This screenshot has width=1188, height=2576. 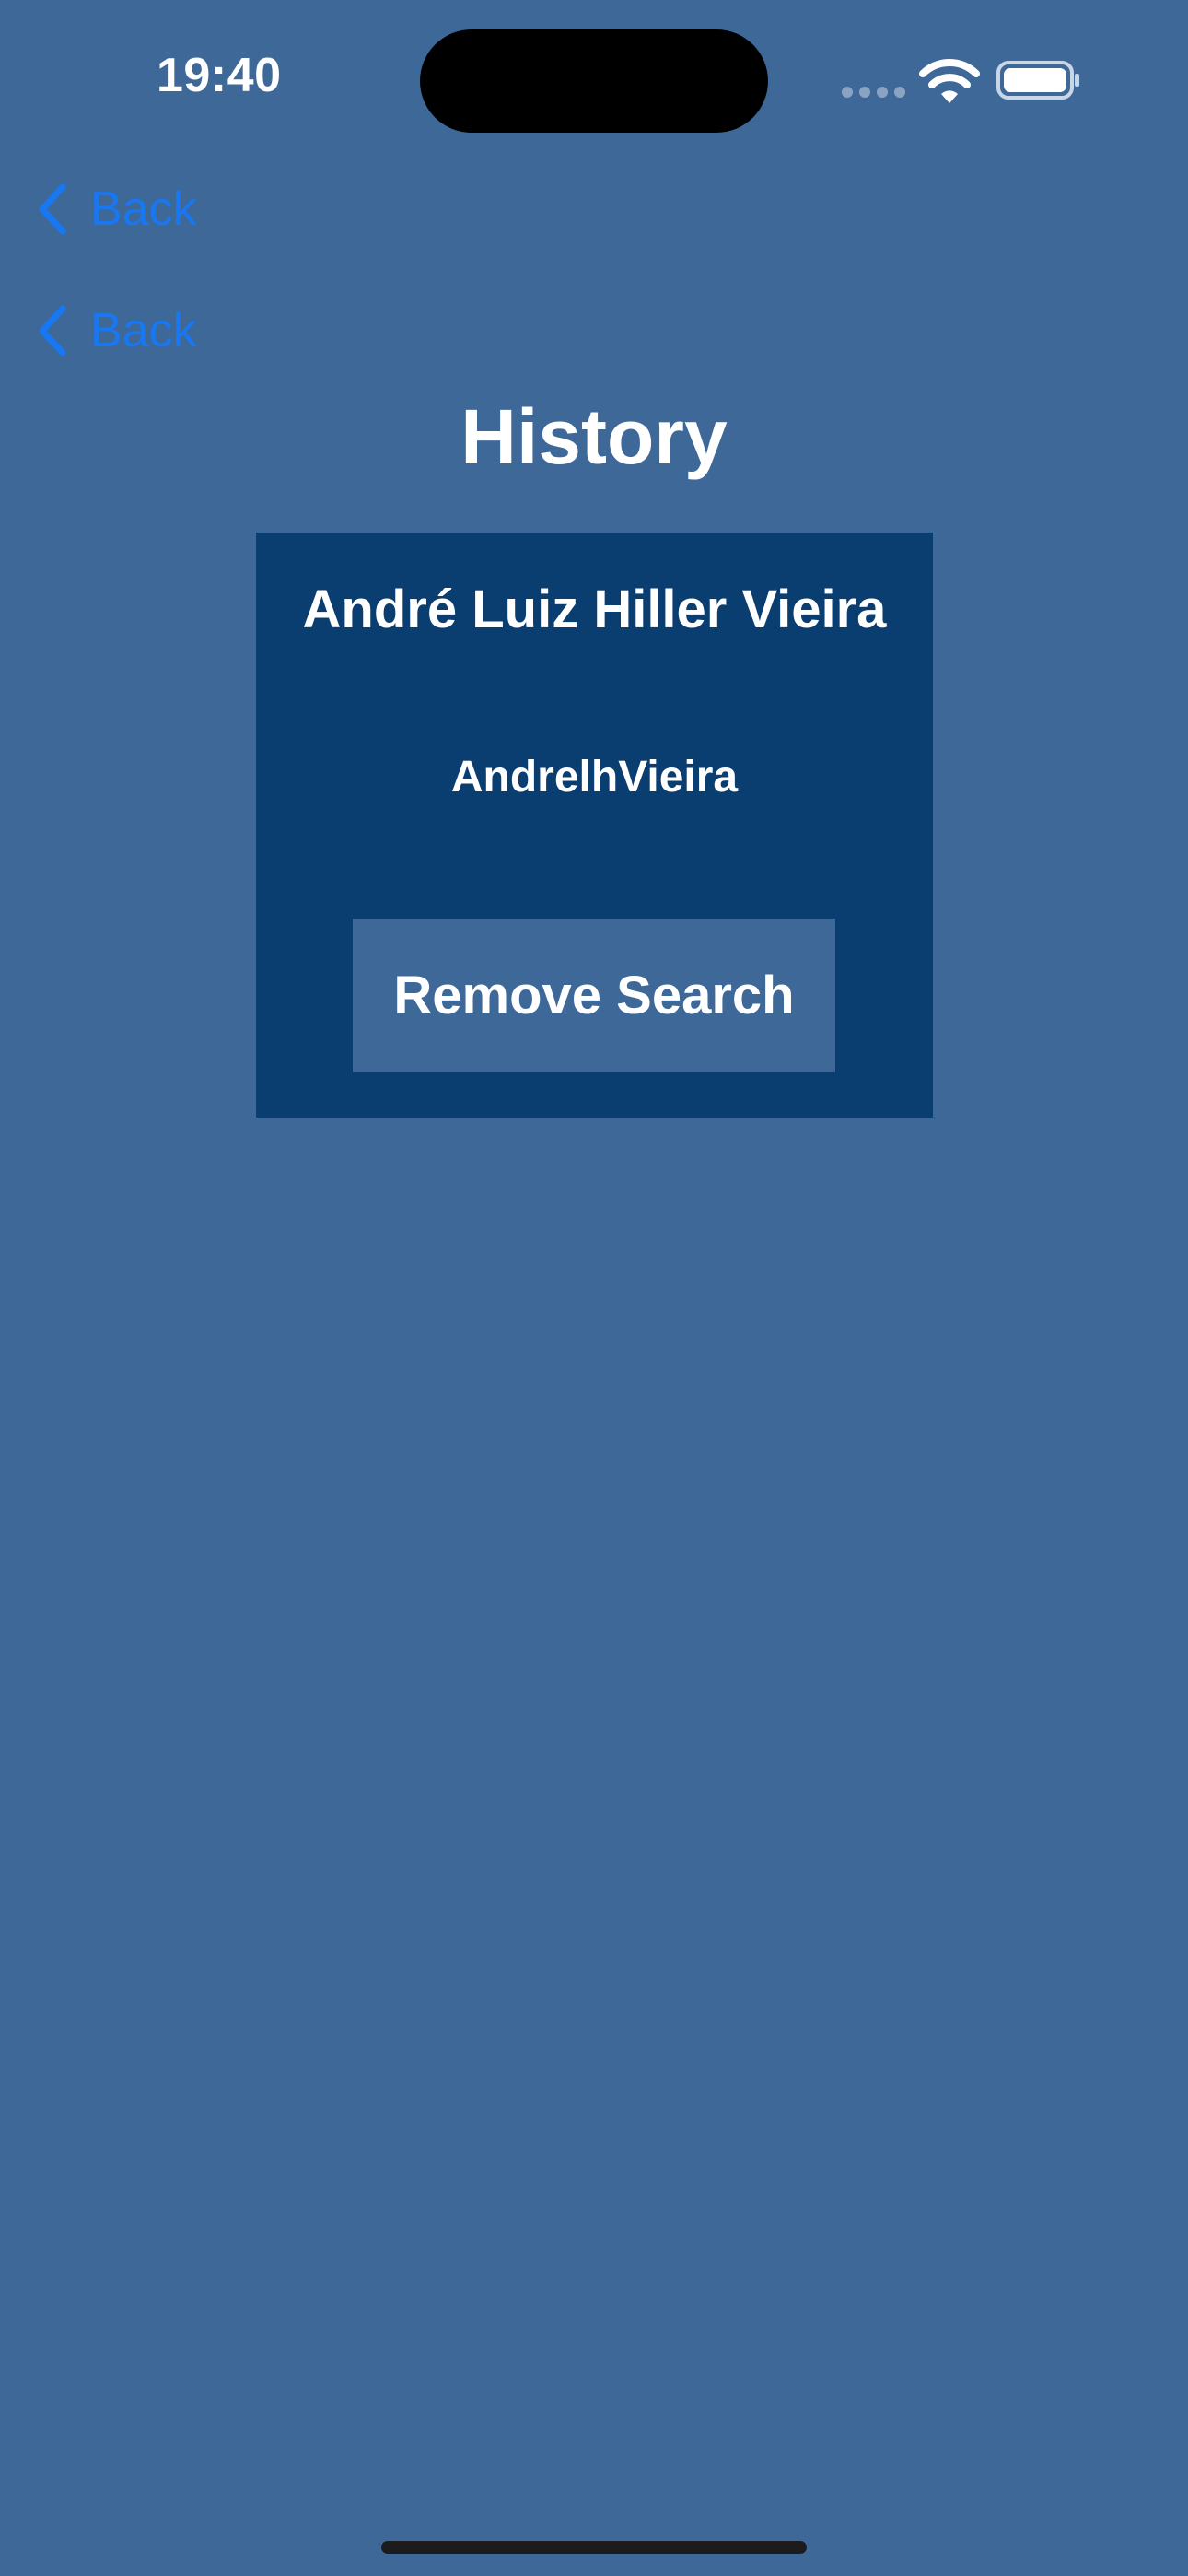 I want to click on dynamic-island, so click(x=594, y=81).